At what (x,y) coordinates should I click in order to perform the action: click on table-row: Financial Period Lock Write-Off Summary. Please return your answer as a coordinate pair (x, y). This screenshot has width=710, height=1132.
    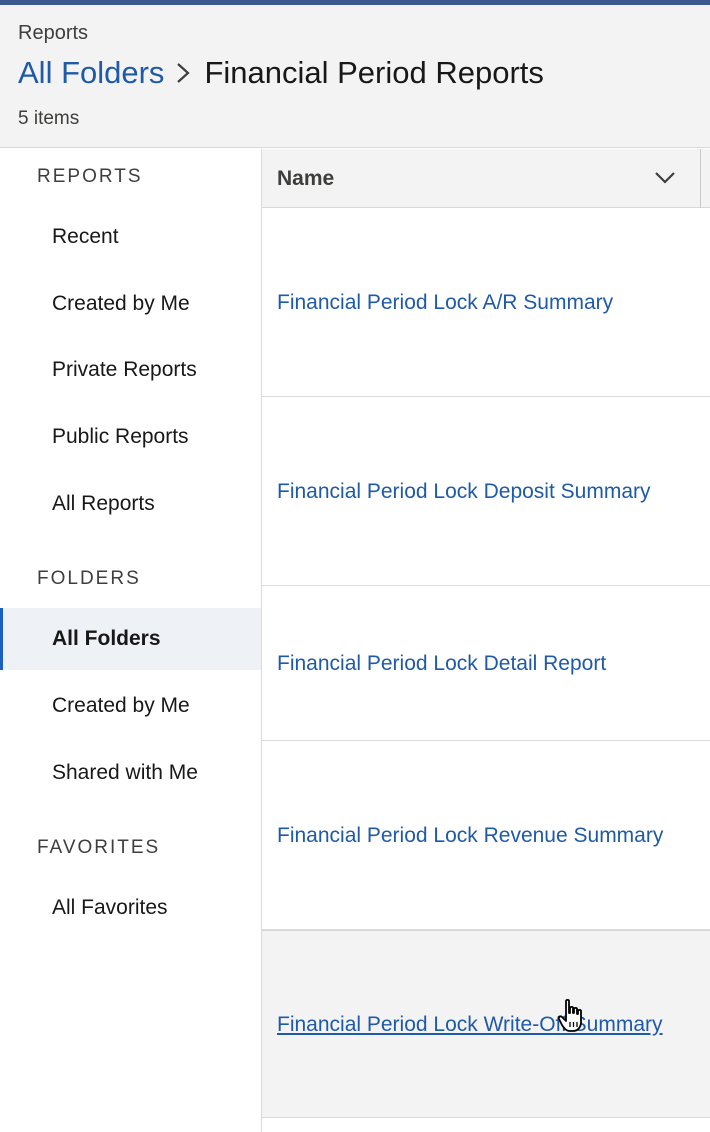
    Looking at the image, I should click on (486, 1024).